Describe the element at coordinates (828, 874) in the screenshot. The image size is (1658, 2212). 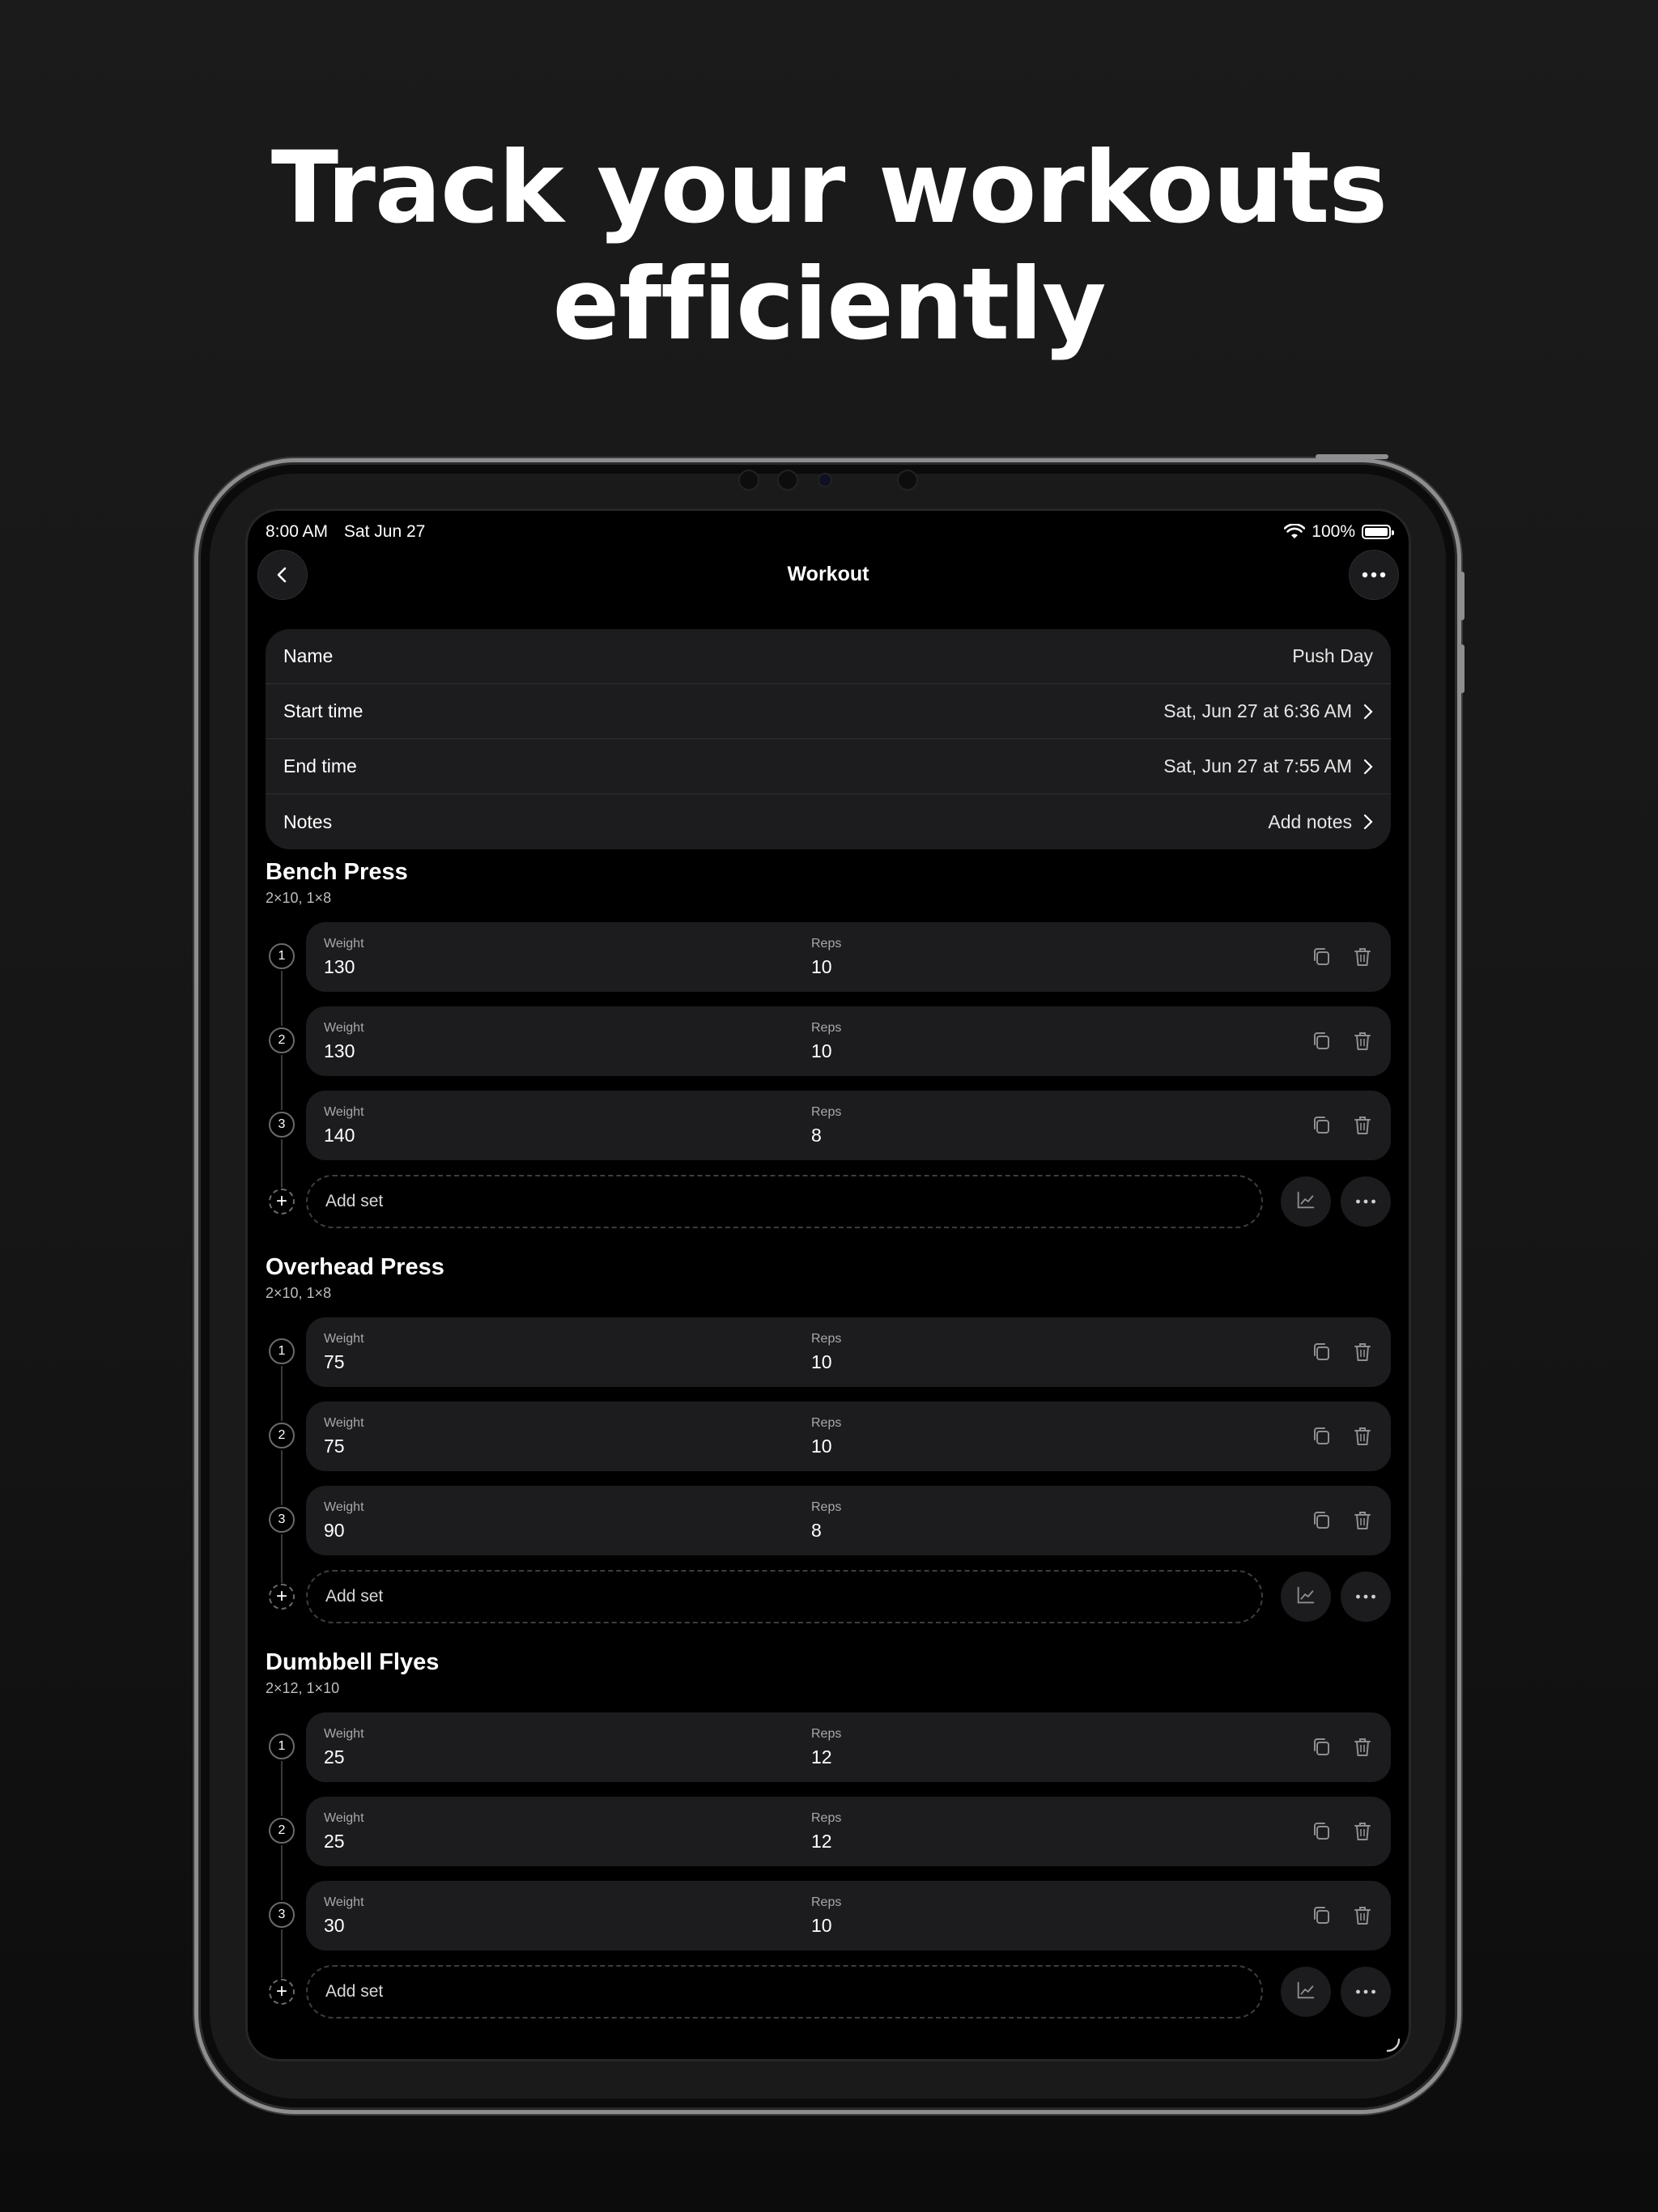
I see `exercise-title: Bench Press` at that location.